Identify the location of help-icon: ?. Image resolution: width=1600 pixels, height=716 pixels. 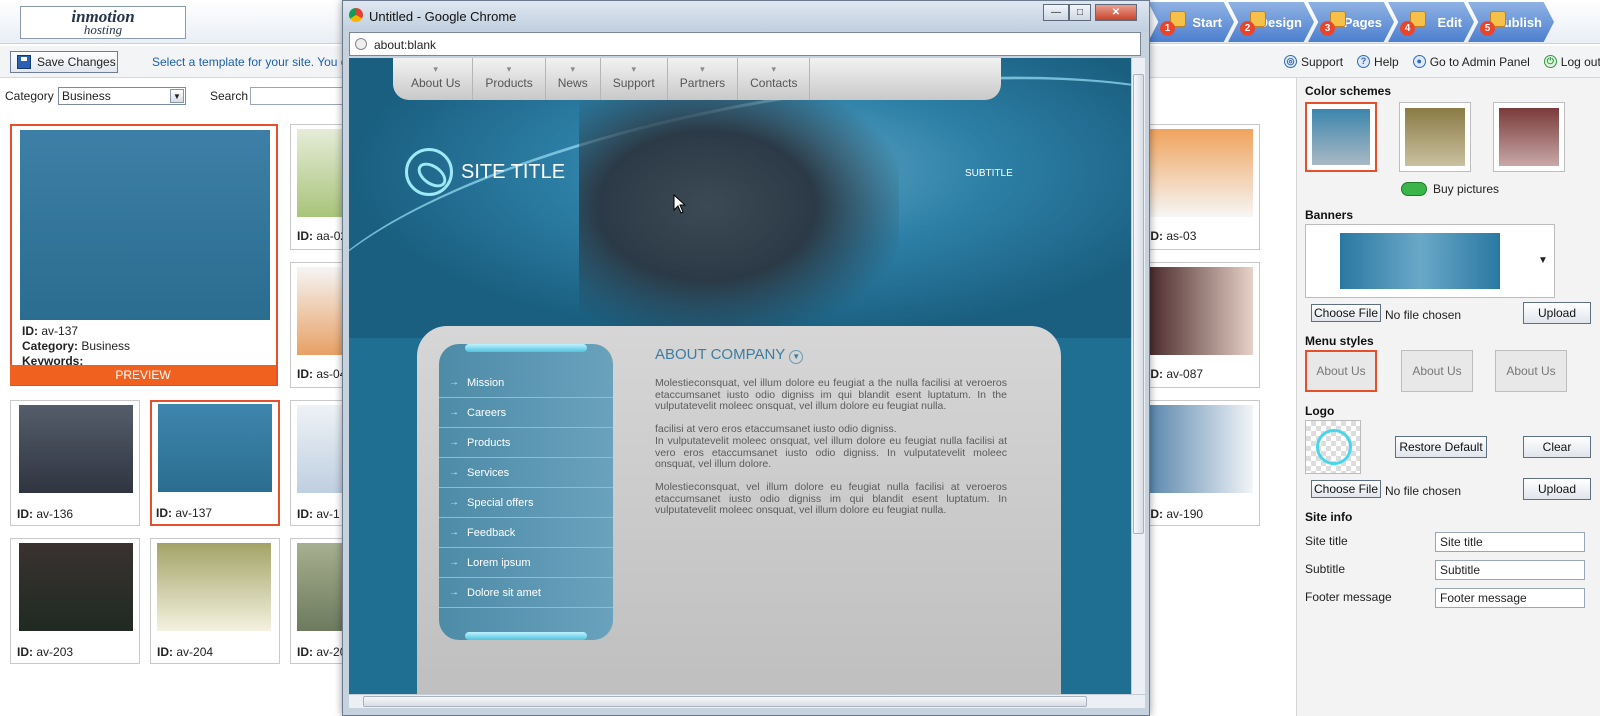
(1364, 61).